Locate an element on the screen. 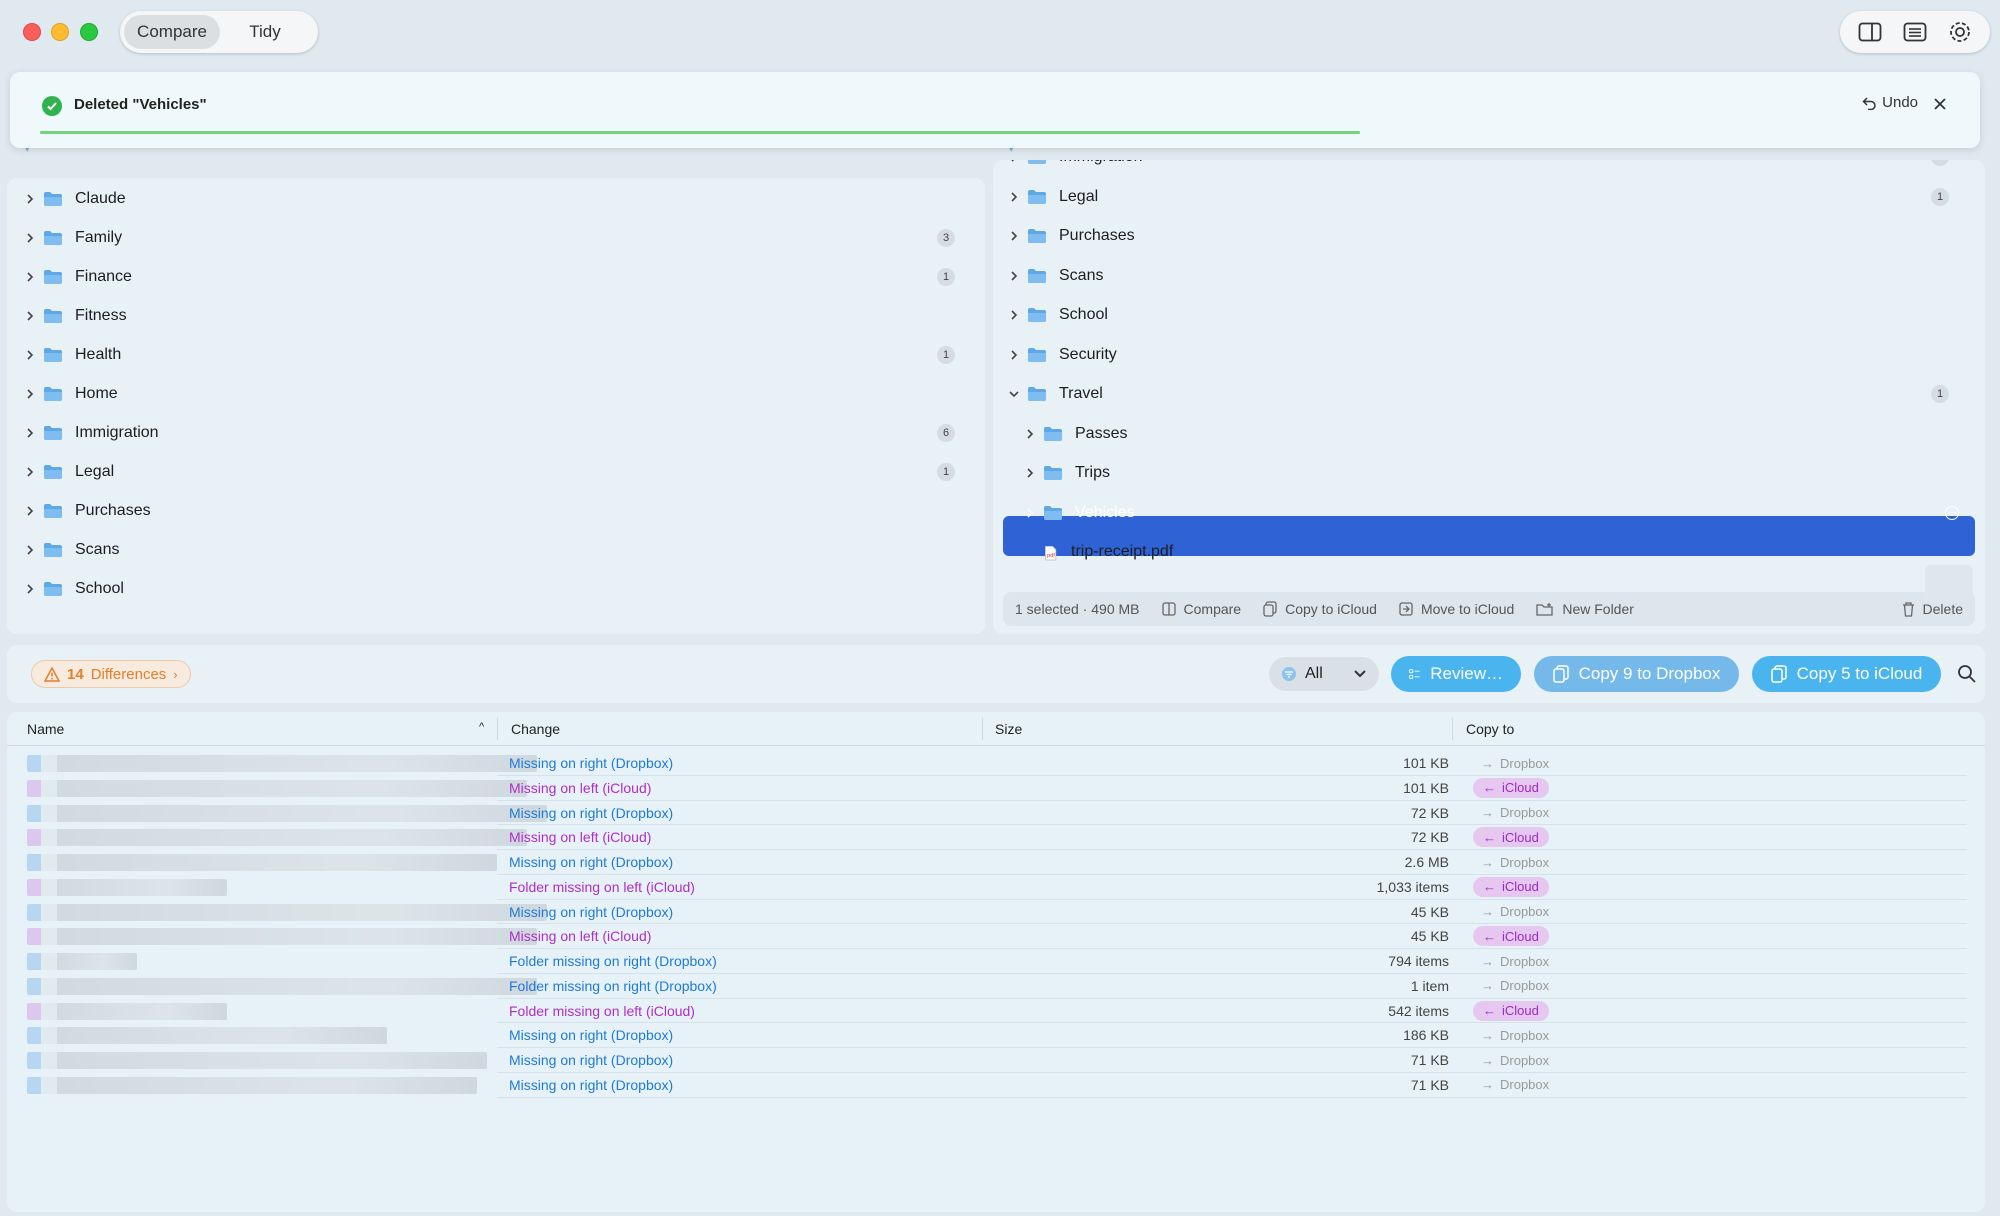 The width and height of the screenshot is (2000, 1216). list-view-icon is located at coordinates (1915, 32).